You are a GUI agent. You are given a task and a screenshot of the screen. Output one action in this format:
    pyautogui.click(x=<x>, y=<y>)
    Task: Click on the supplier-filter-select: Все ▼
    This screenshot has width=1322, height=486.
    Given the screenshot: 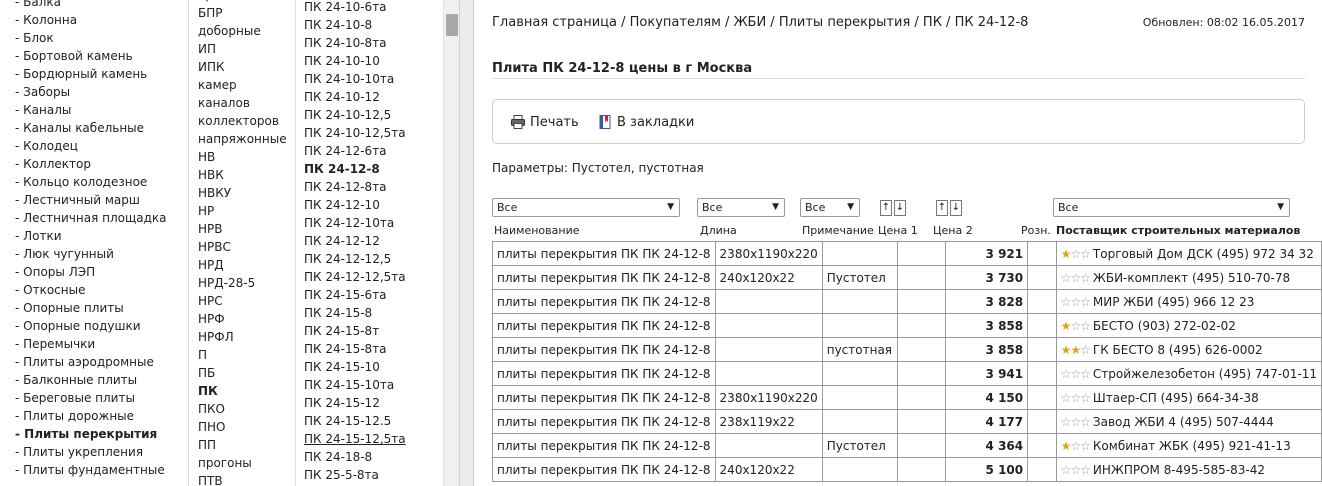 What is the action you would take?
    pyautogui.click(x=1171, y=207)
    